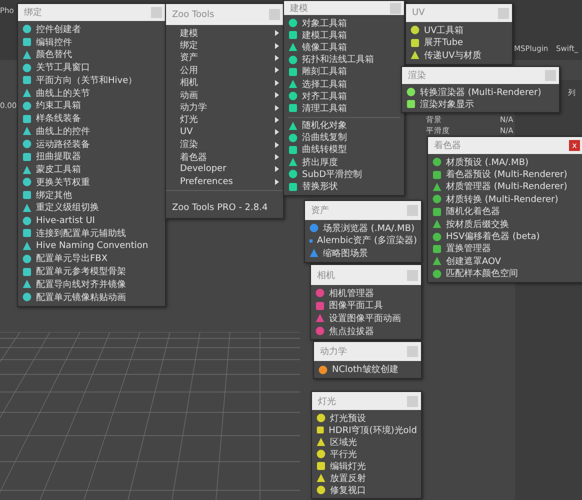  I want to click on menu-item: 建模, so click(220, 33).